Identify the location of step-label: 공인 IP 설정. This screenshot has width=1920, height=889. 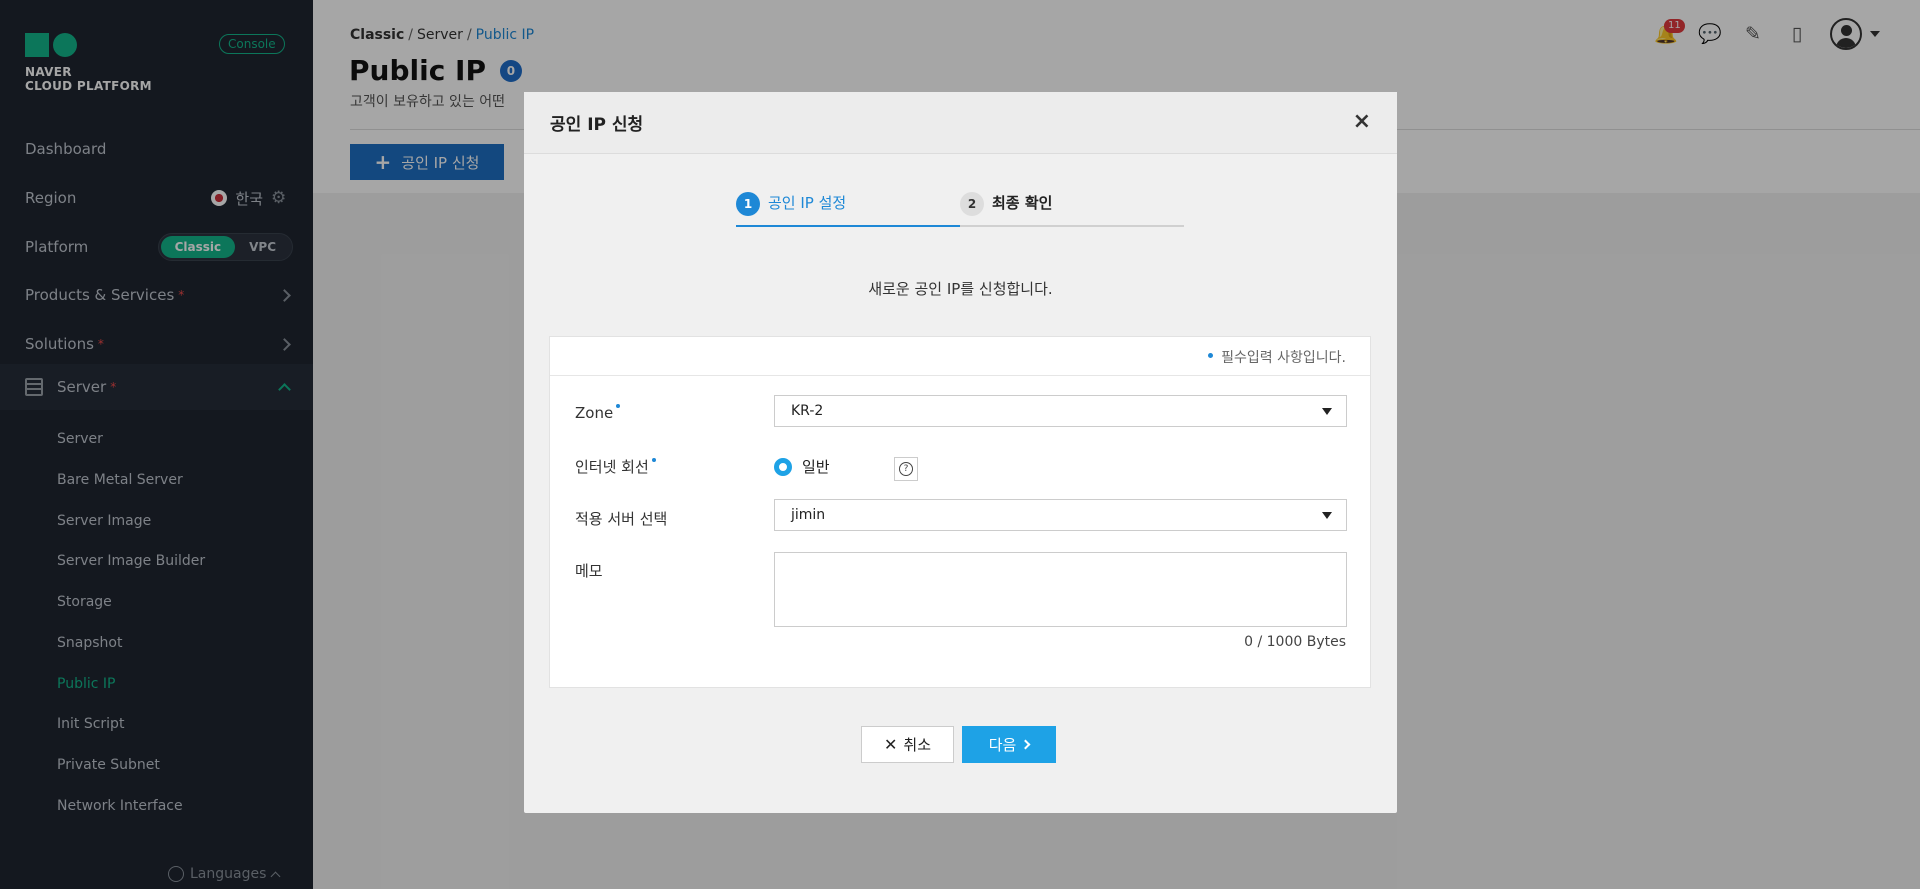
(807, 203).